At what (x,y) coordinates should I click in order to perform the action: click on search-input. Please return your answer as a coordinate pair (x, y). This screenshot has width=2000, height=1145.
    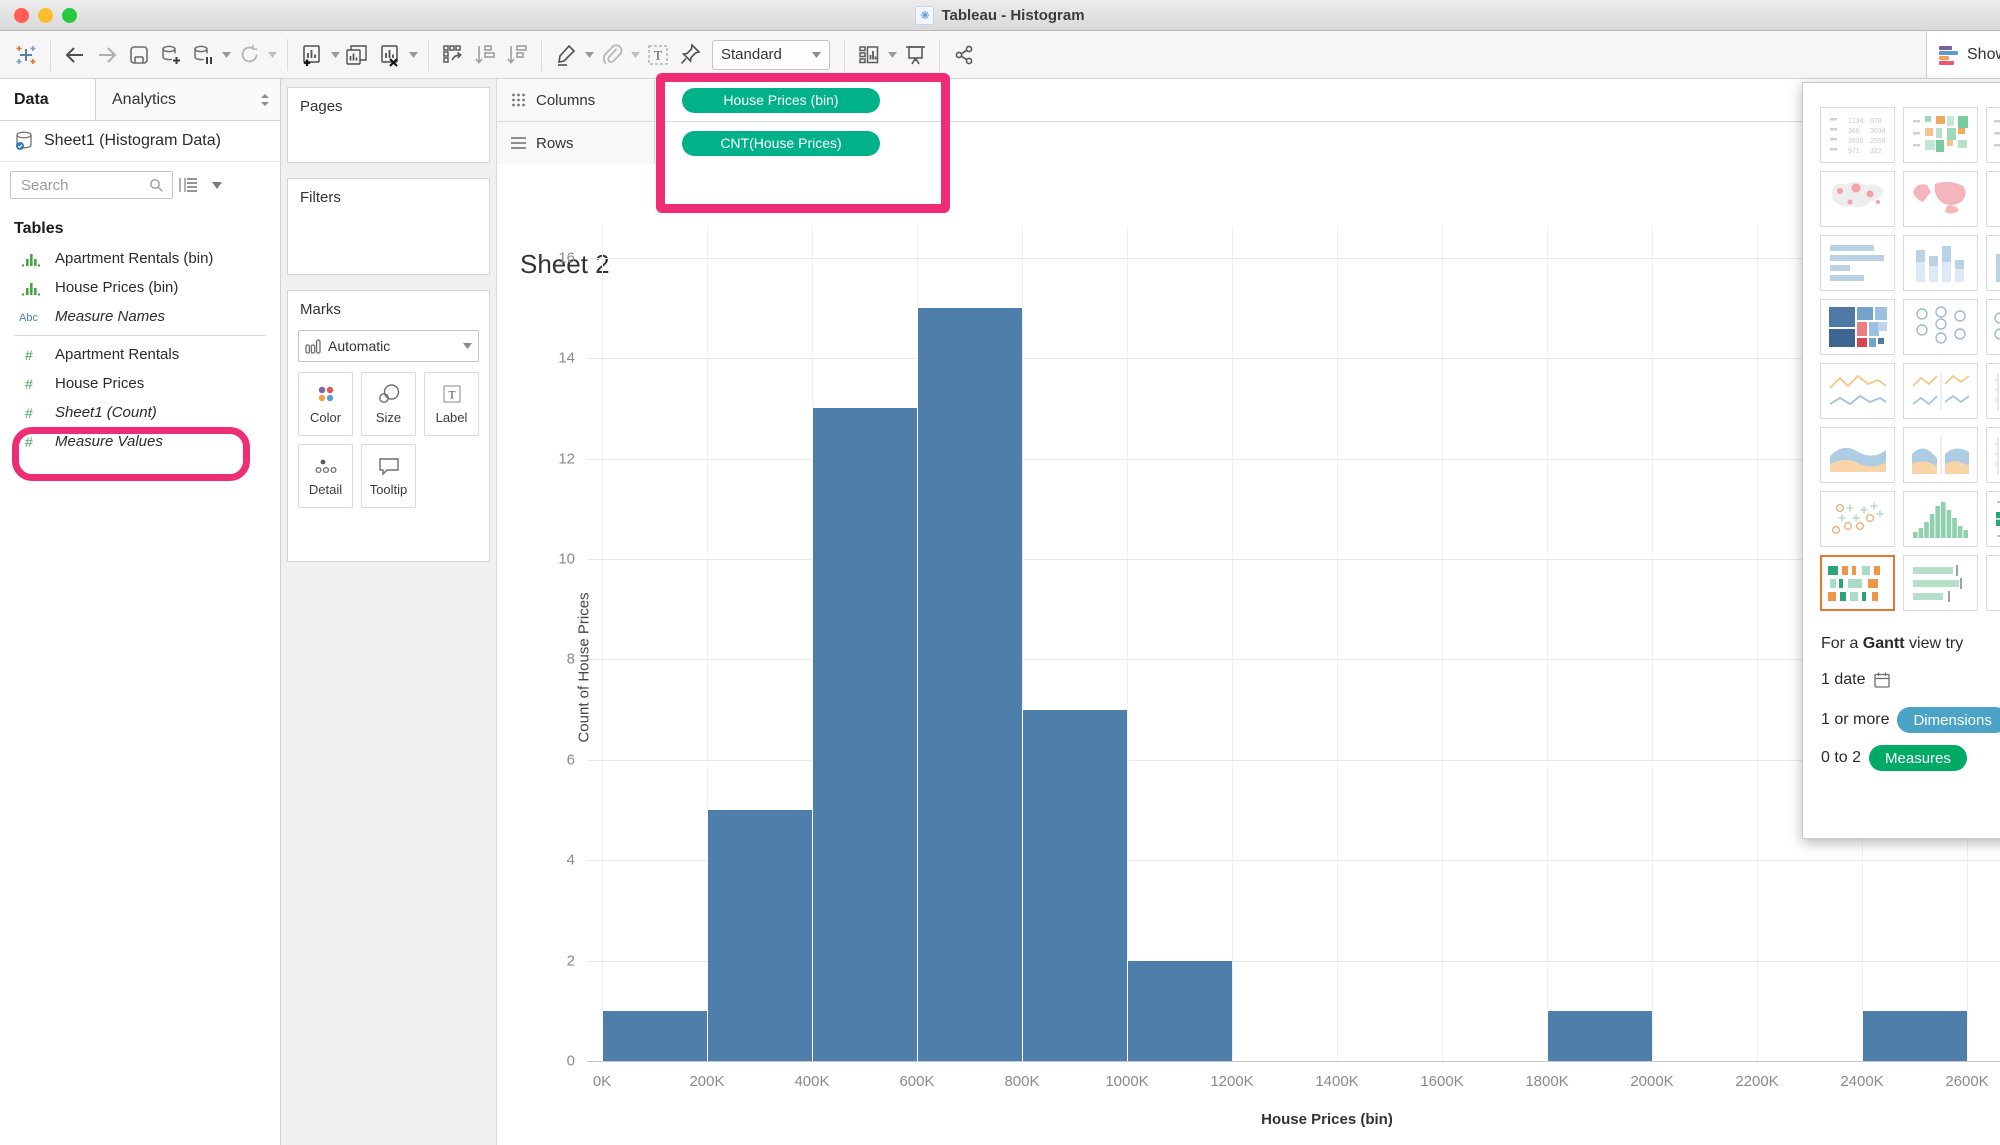
    Looking at the image, I should click on (91, 185).